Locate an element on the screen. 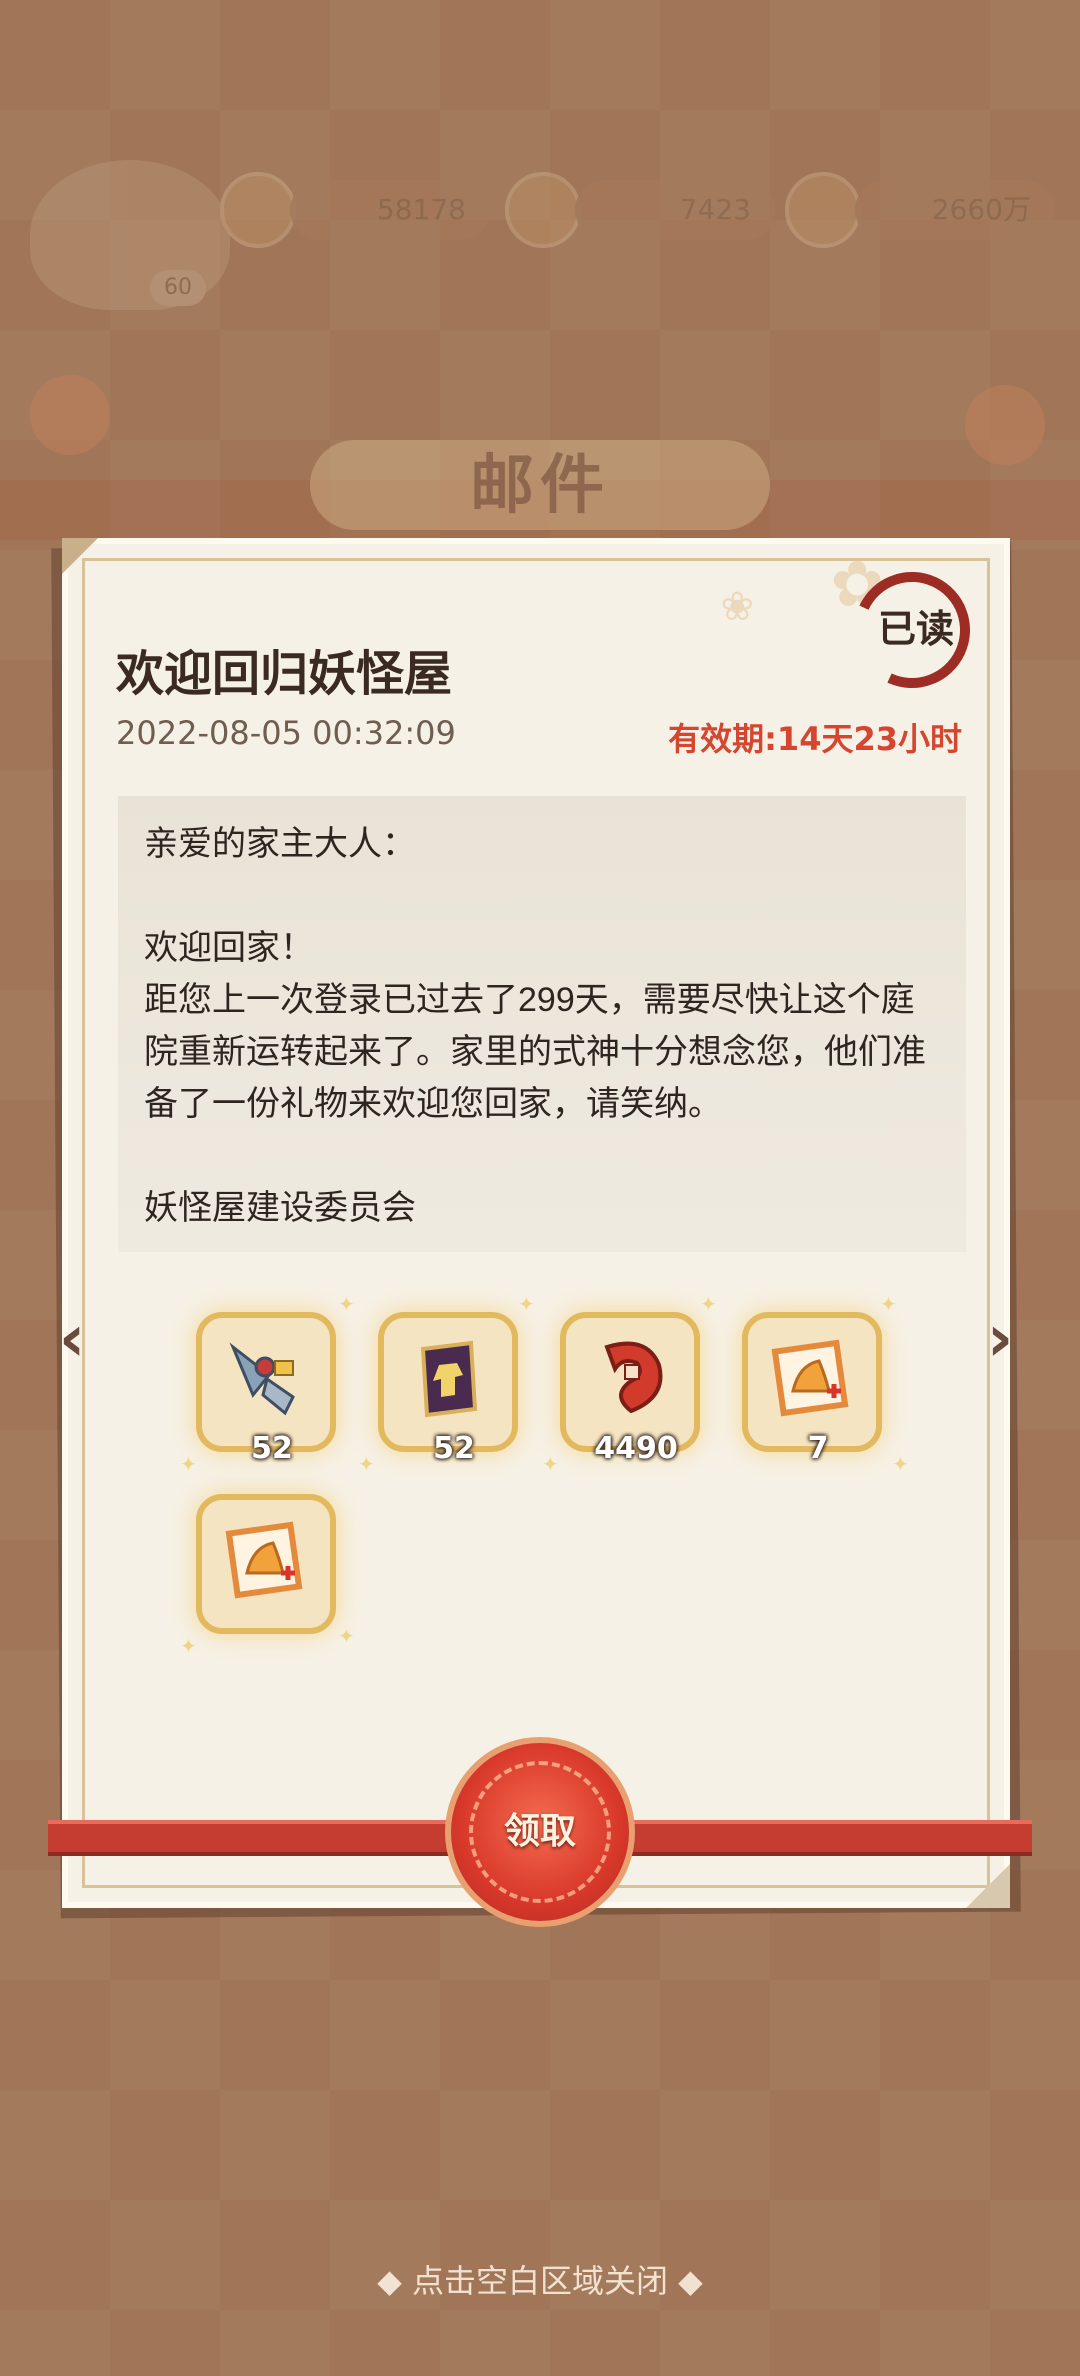 The image size is (1080, 2376). reward-count-2: 52 is located at coordinates (454, 1448).